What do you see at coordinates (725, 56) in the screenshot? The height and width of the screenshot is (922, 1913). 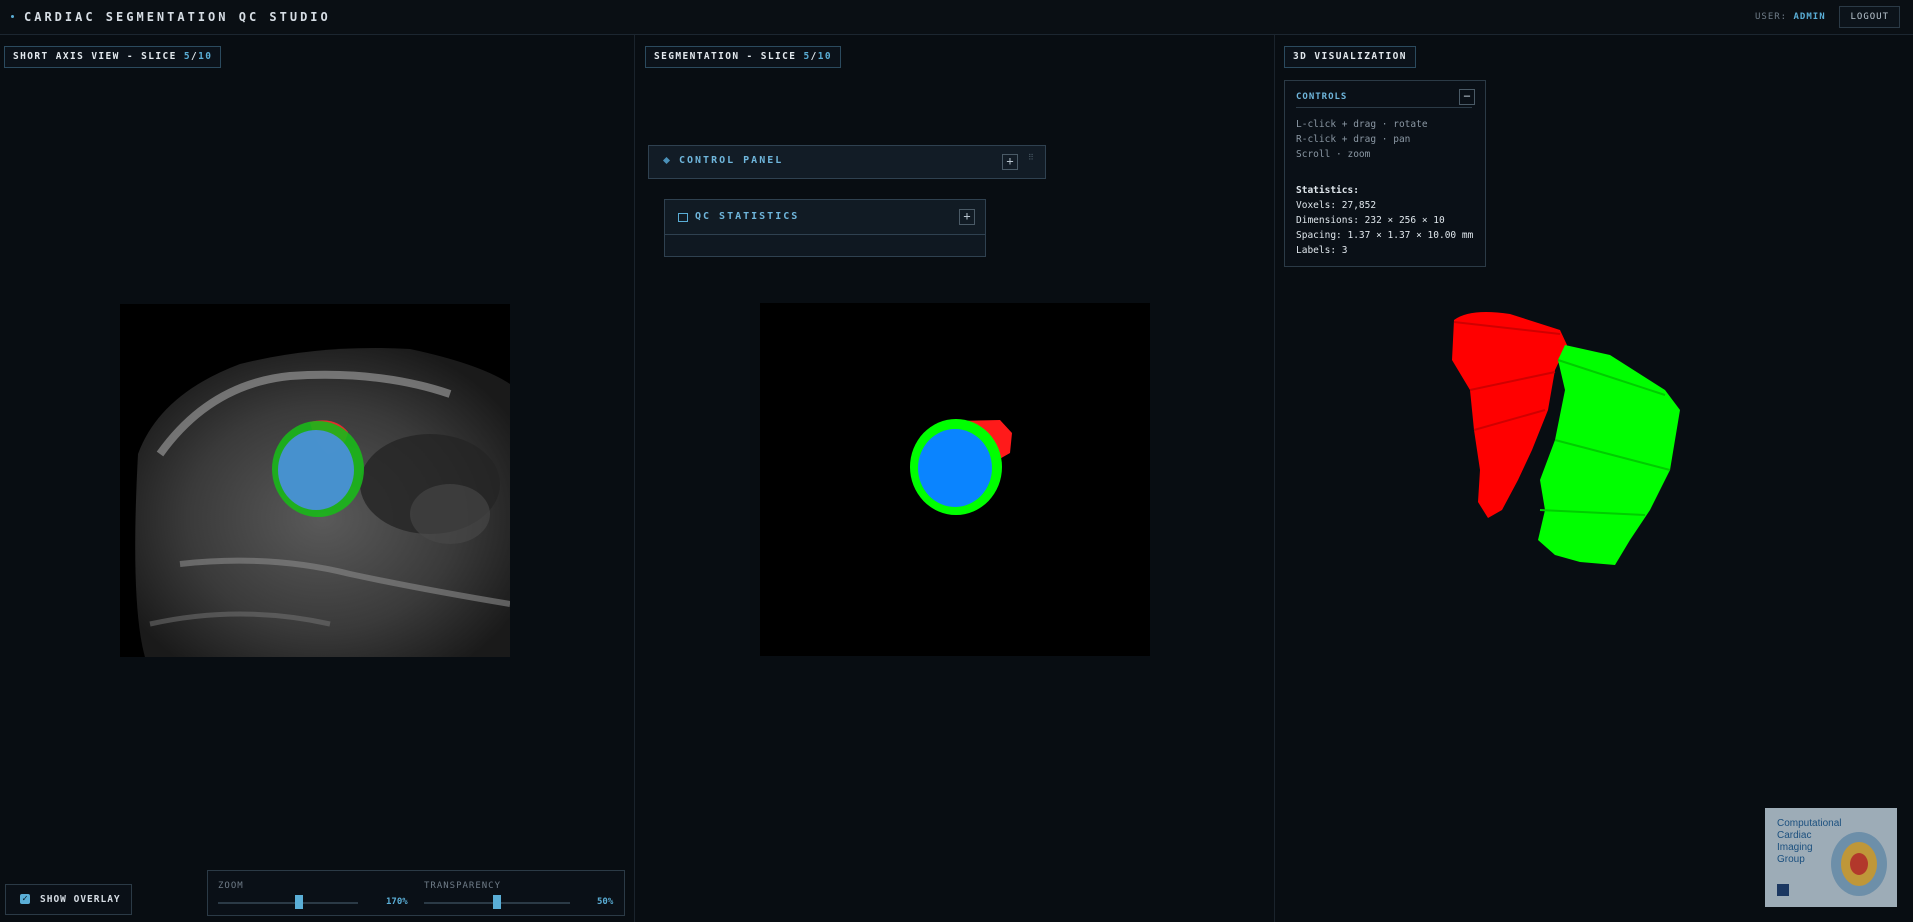 I see `segmentation-label-text: SEGMENTATION - SLICE` at bounding box center [725, 56].